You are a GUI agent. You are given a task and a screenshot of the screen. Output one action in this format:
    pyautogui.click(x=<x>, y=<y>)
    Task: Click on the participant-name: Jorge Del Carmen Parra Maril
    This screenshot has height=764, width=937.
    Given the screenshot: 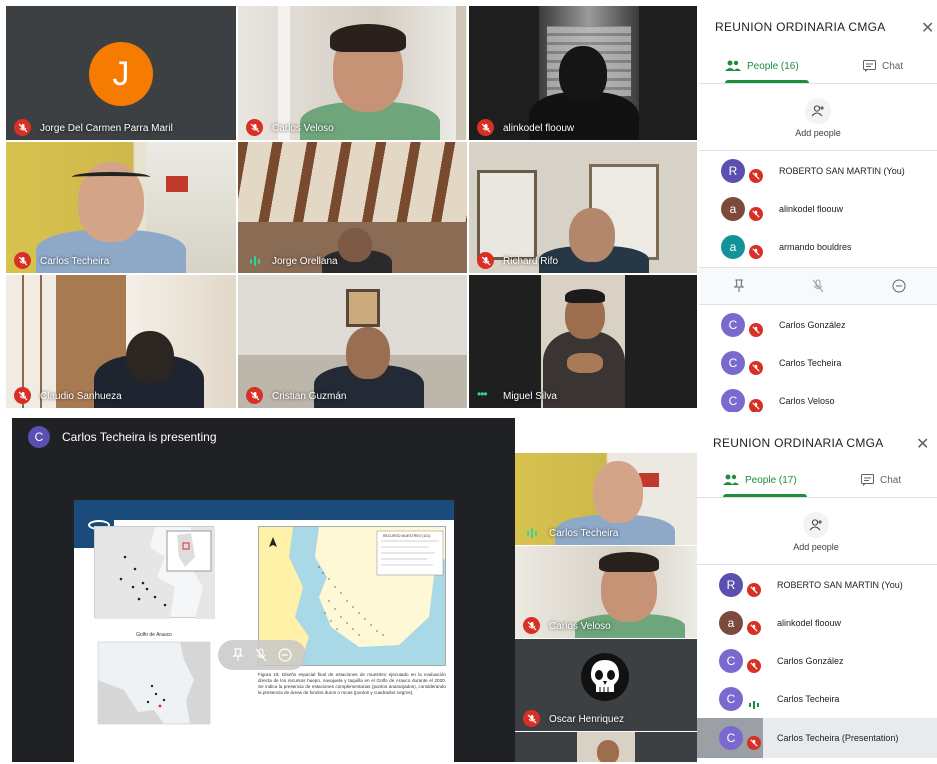 What is the action you would take?
    pyautogui.click(x=106, y=128)
    